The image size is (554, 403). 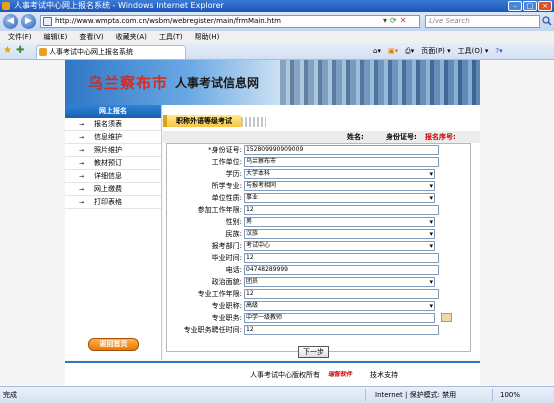 What do you see at coordinates (226, 258) in the screenshot?
I see `graduation-label: 毕业时间:` at bounding box center [226, 258].